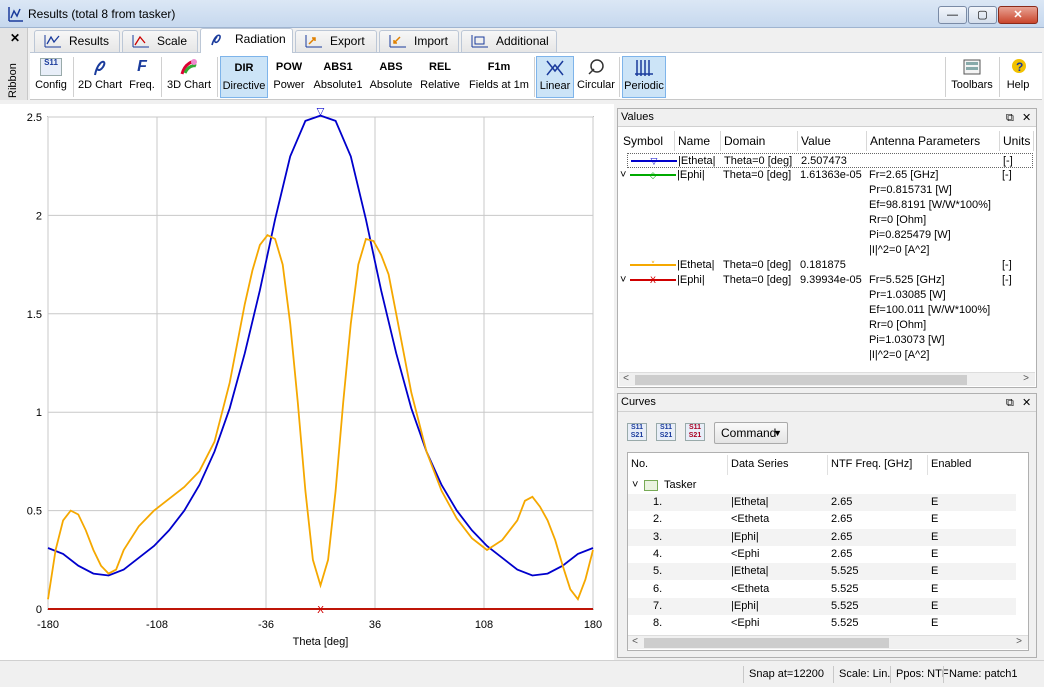  What do you see at coordinates (907, 280) in the screenshot?
I see `antenna-parameter: Fr=5.525 [GHz]` at bounding box center [907, 280].